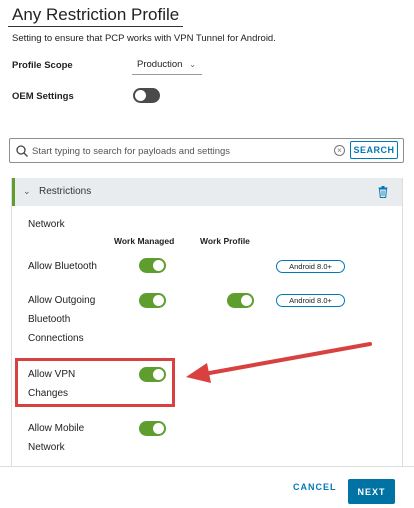 This screenshot has width=414, height=508. I want to click on profile-scope-label: Profile Scope, so click(42, 65).